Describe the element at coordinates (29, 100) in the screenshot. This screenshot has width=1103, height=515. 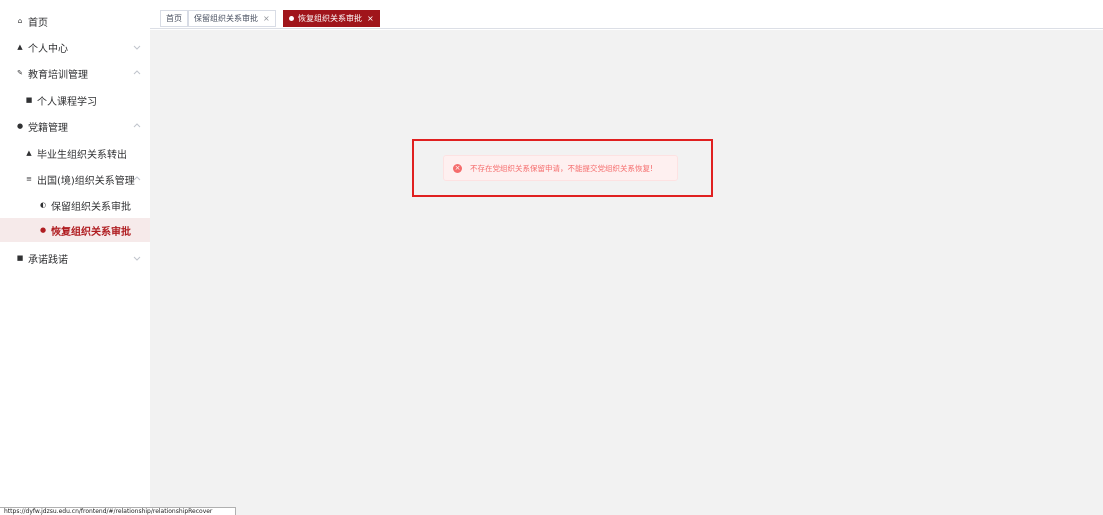
I see `book-icon: ■` at that location.